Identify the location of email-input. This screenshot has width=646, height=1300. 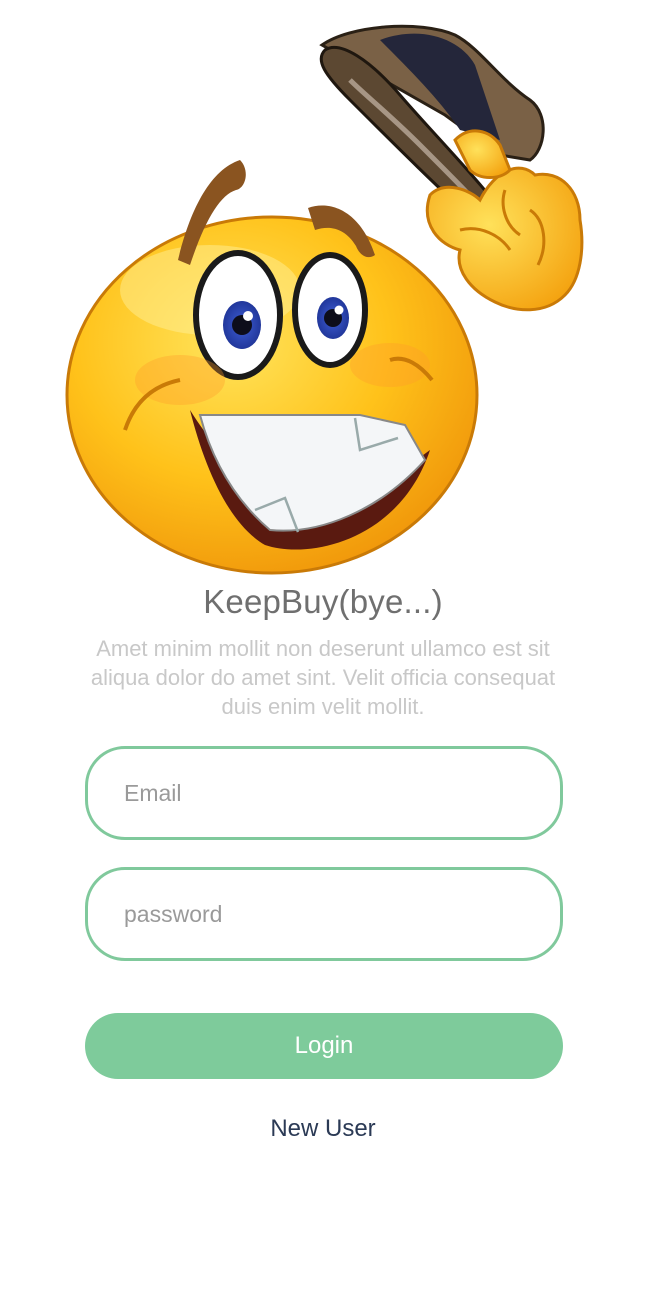
(324, 793).